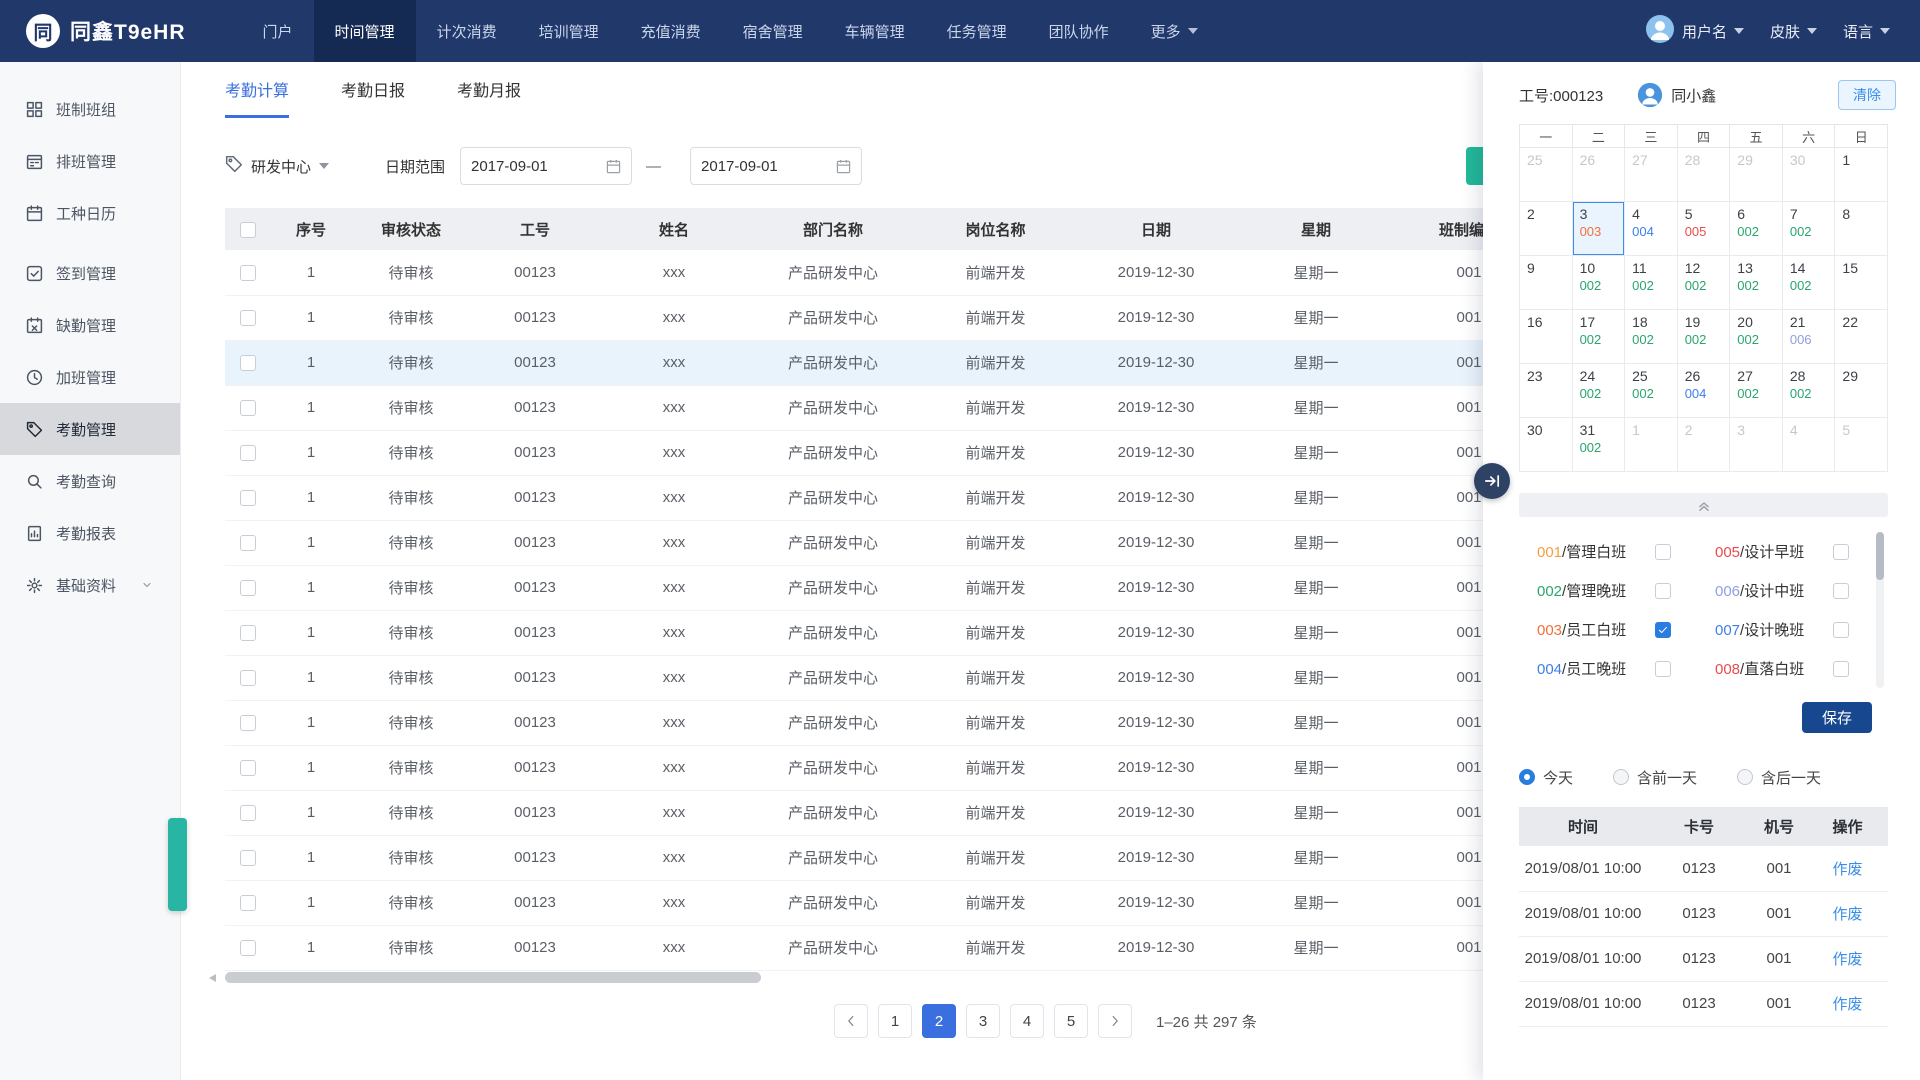  I want to click on language-menu: 语言, so click(1866, 31).